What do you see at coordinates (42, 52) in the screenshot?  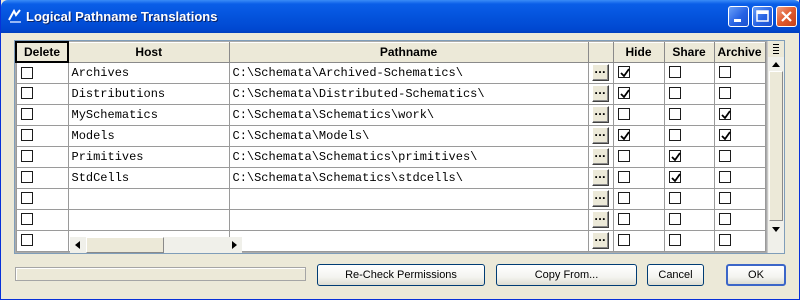 I see `column-header-delete: Delete` at bounding box center [42, 52].